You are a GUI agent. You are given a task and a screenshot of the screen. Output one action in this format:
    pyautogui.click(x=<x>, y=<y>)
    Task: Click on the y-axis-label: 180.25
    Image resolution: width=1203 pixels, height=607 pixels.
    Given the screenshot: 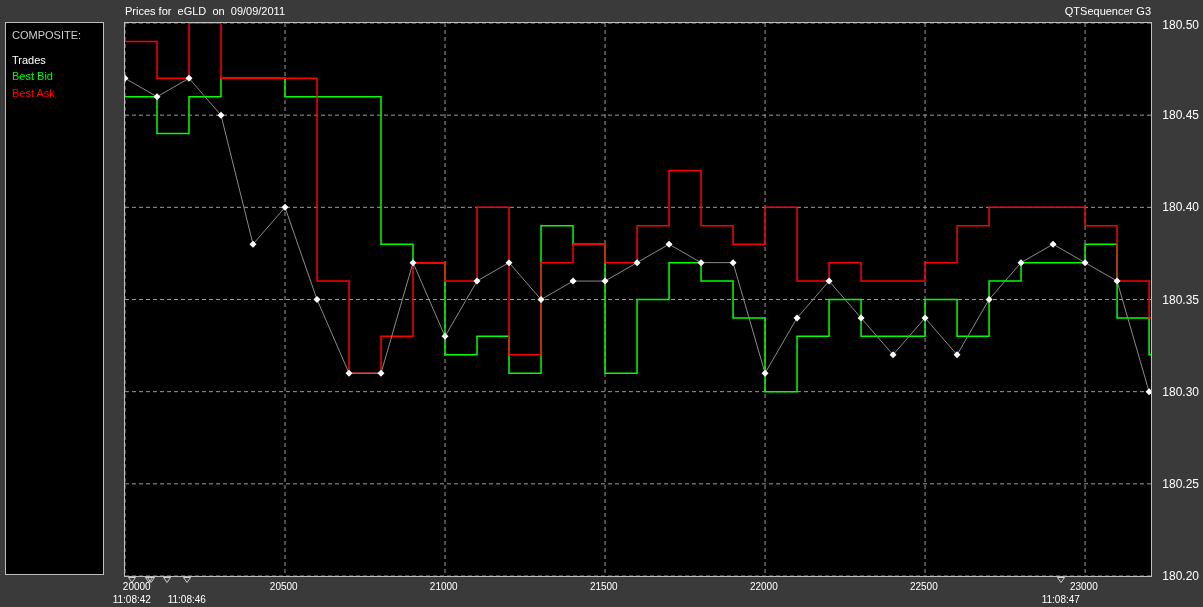 What is the action you would take?
    pyautogui.click(x=1180, y=484)
    